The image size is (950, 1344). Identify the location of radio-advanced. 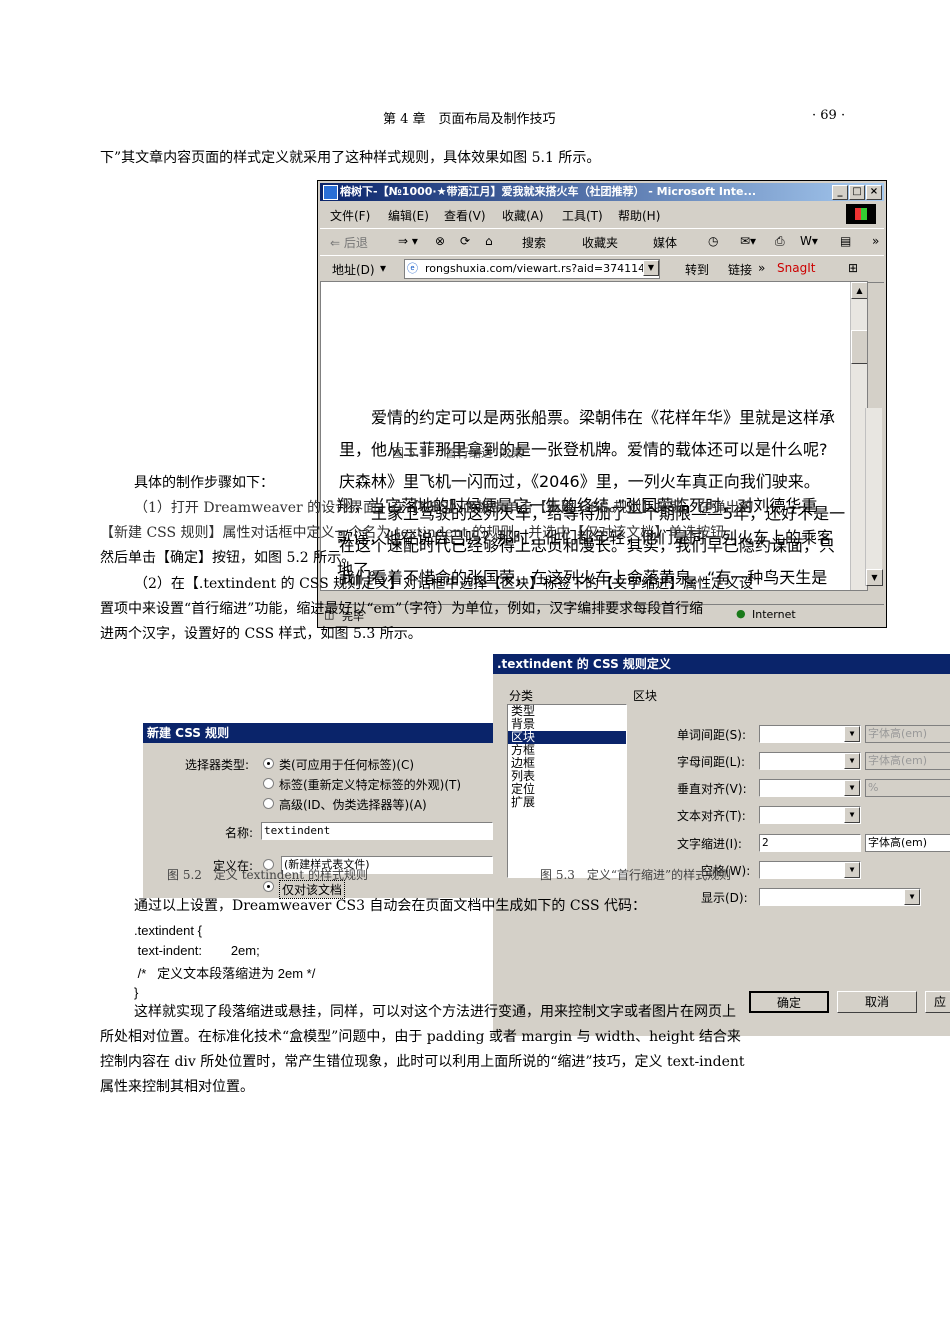
(268, 803).